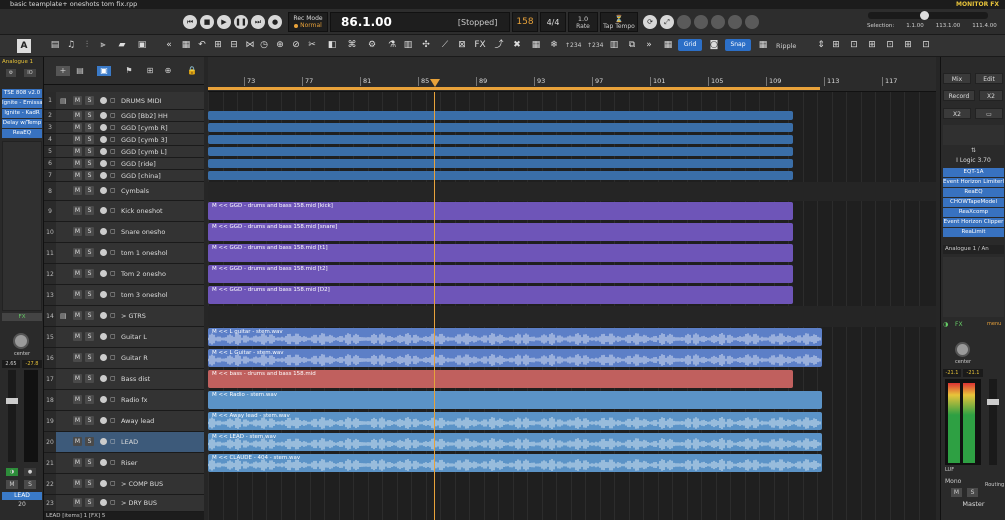 This screenshot has height=520, width=1005. I want to click on grid-button: Grid, so click(690, 45).